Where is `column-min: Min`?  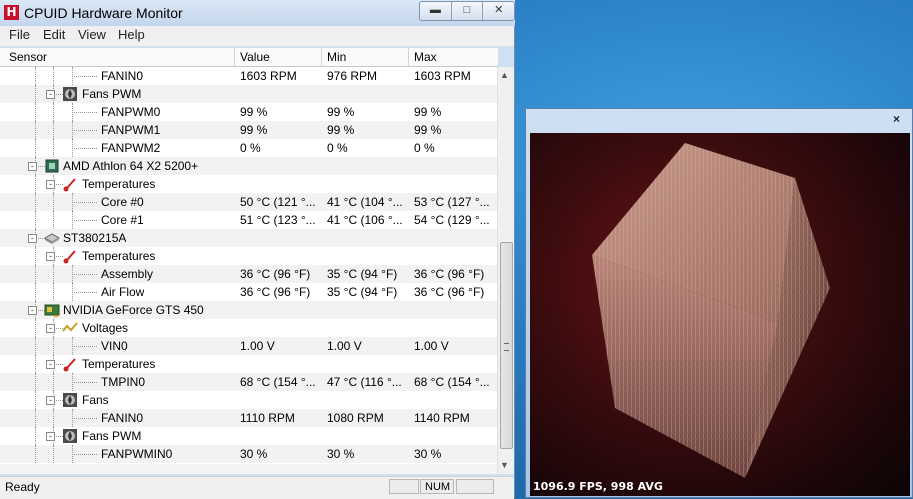
column-min: Min is located at coordinates (336, 57).